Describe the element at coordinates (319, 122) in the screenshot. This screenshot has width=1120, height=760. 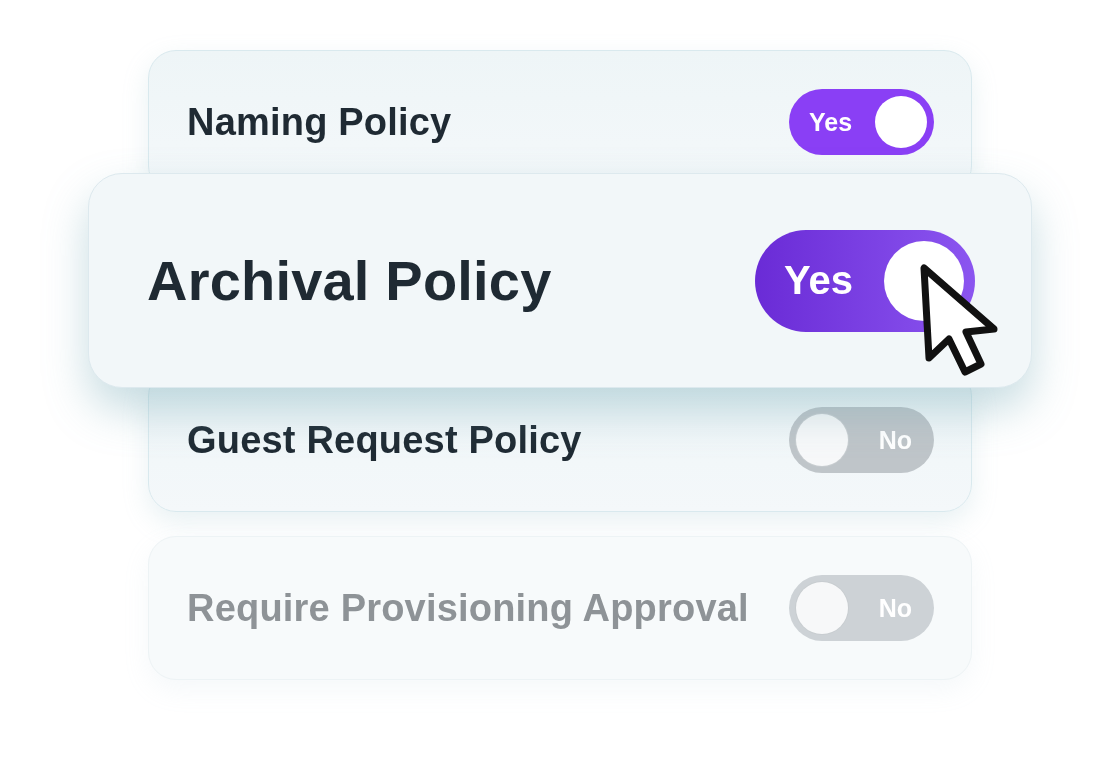
I see `policy-label: Naming Policy` at that location.